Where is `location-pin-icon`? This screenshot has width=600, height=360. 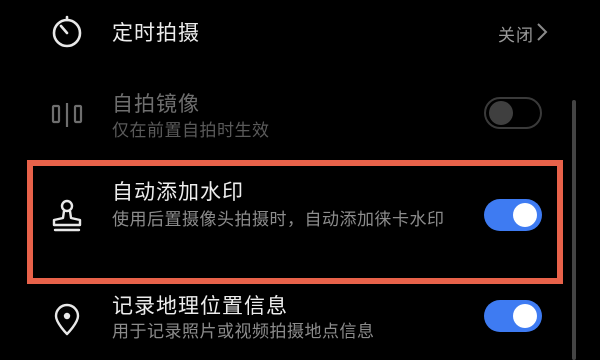 location-pin-icon is located at coordinates (67, 319).